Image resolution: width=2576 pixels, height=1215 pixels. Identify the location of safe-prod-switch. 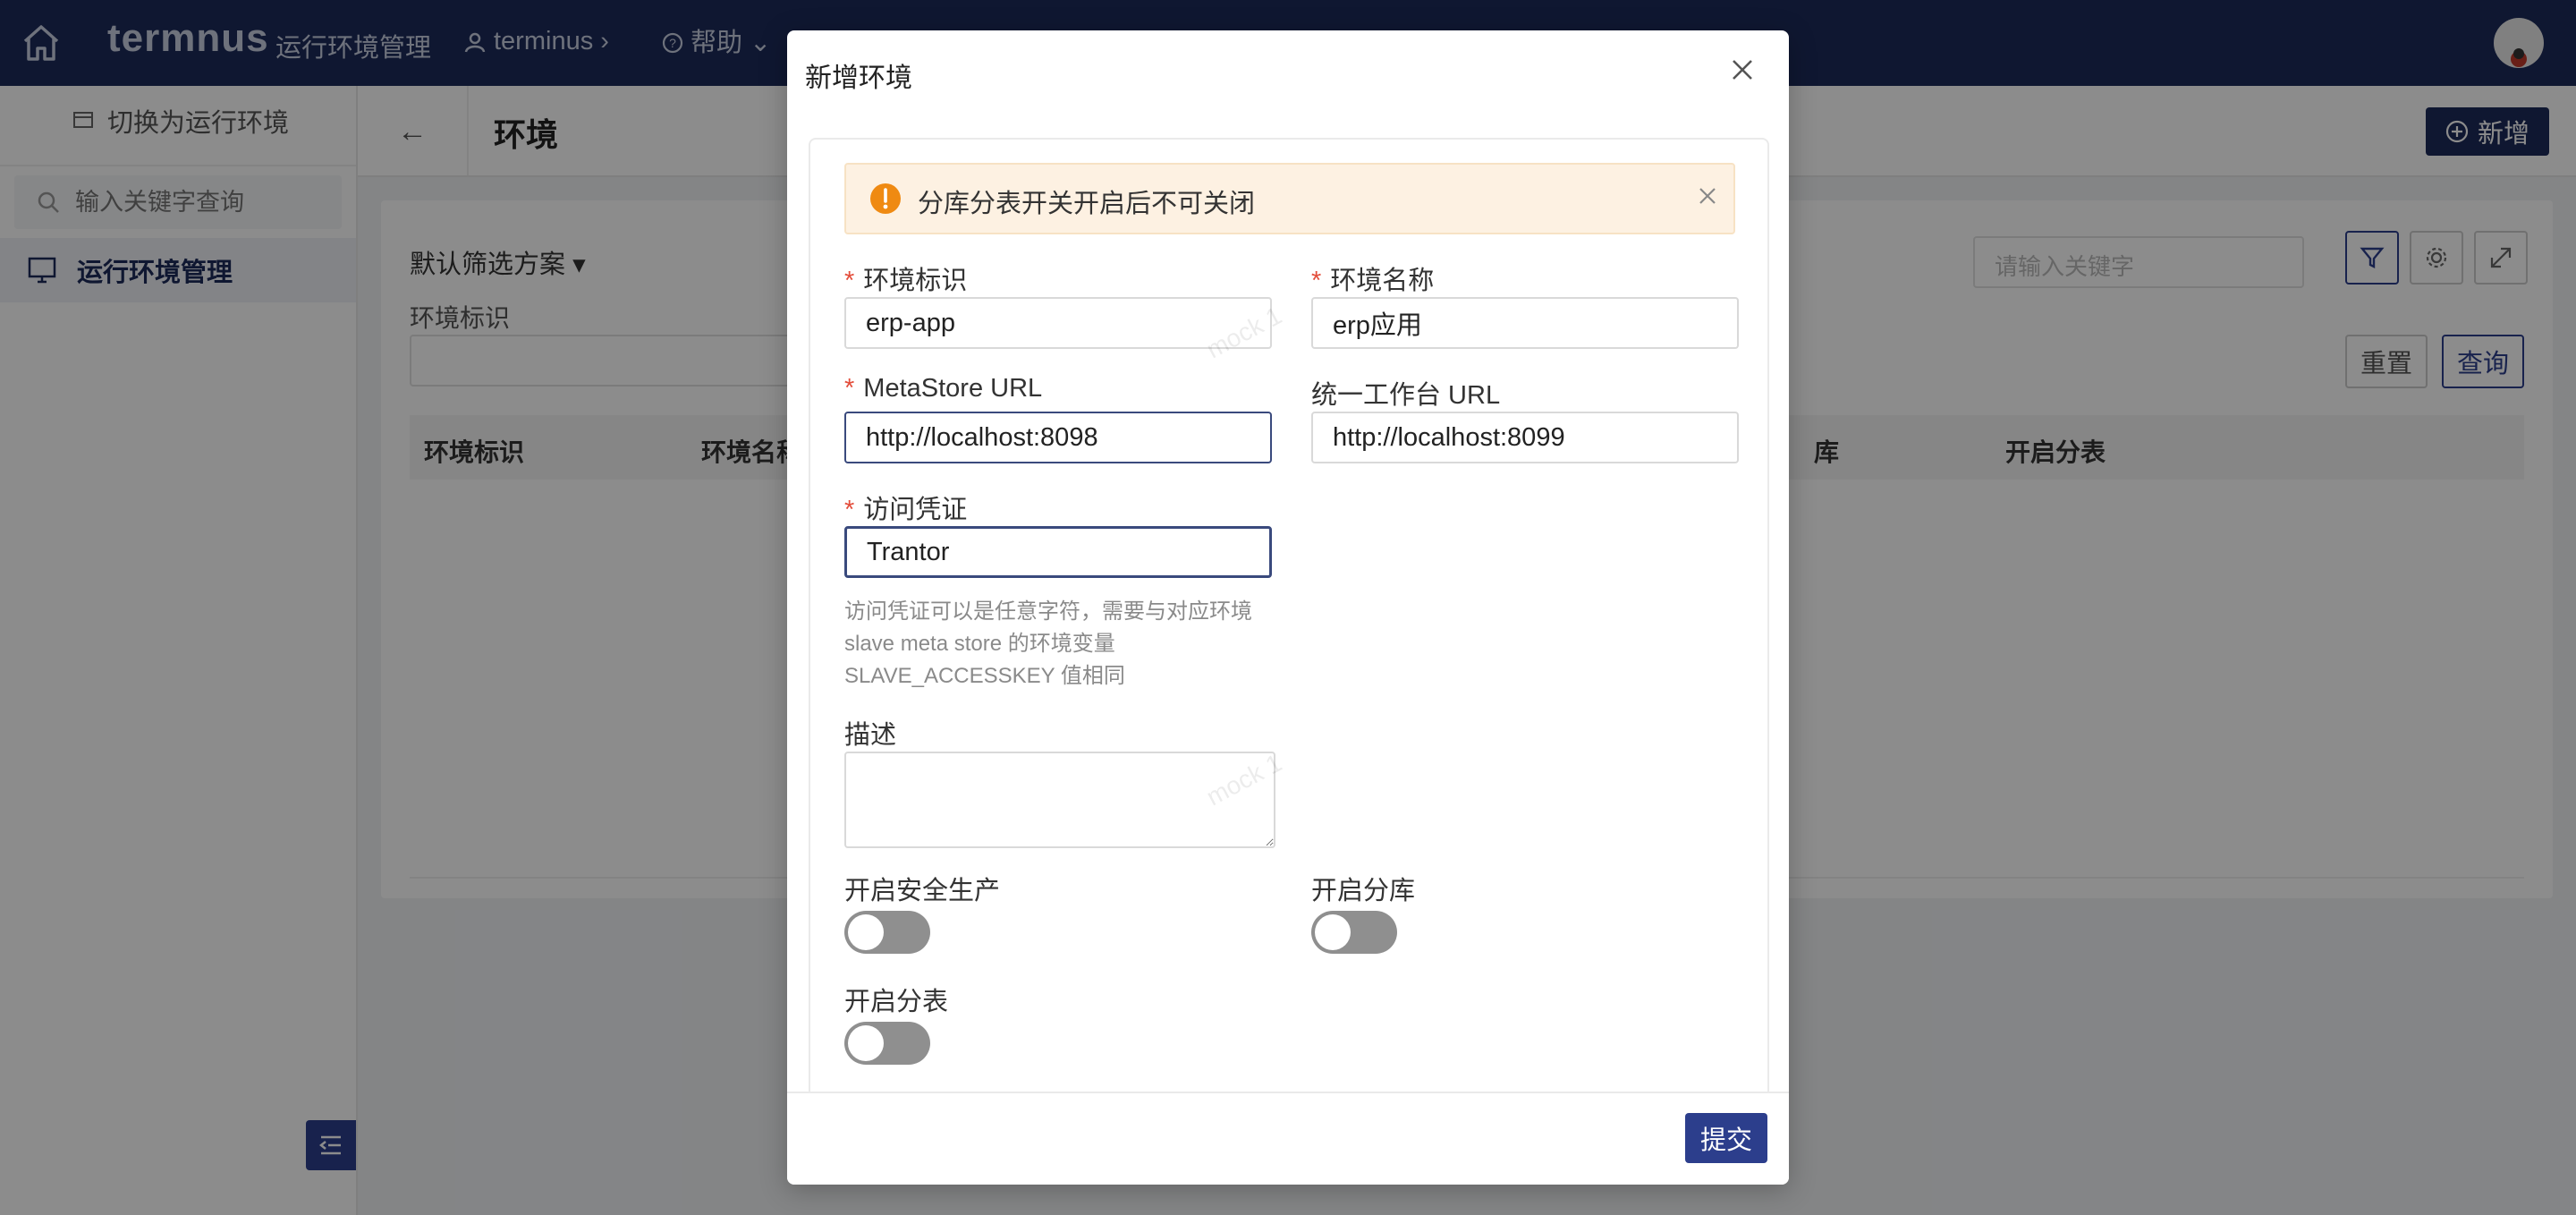
(887, 932).